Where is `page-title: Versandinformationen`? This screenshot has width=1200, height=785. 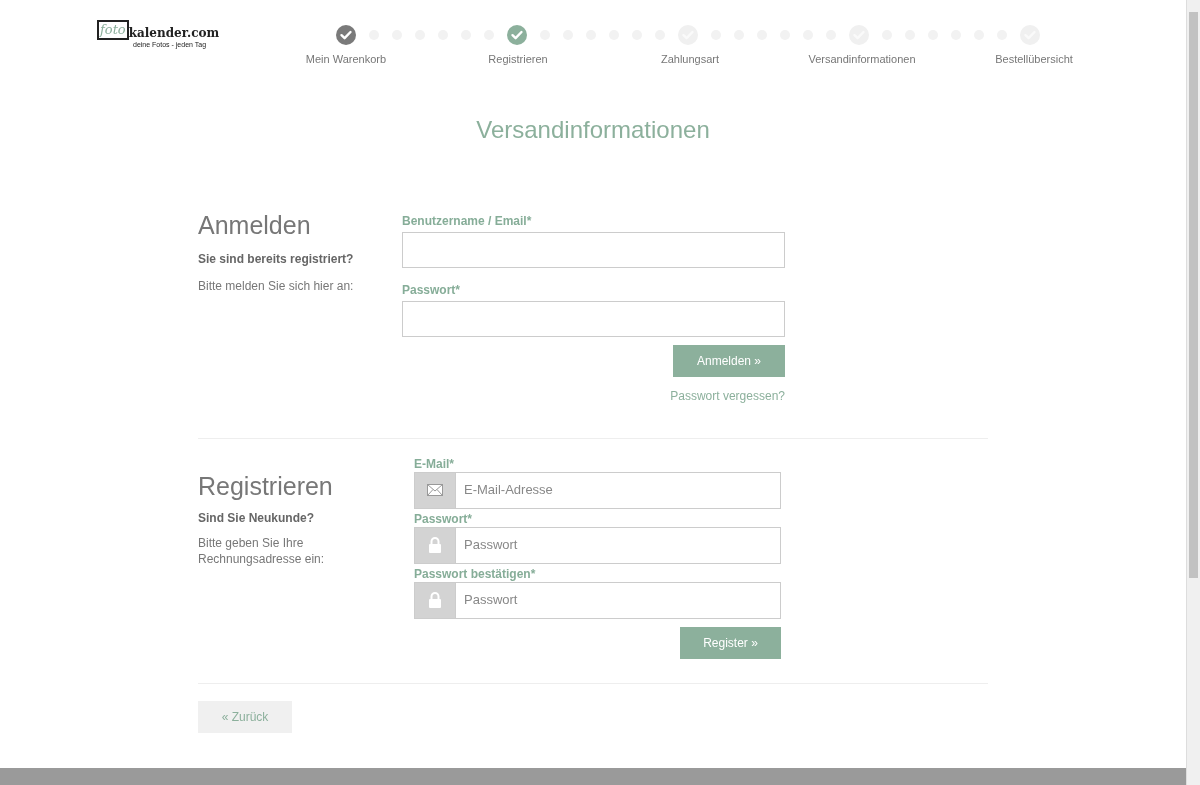 page-title: Versandinformationen is located at coordinates (593, 129).